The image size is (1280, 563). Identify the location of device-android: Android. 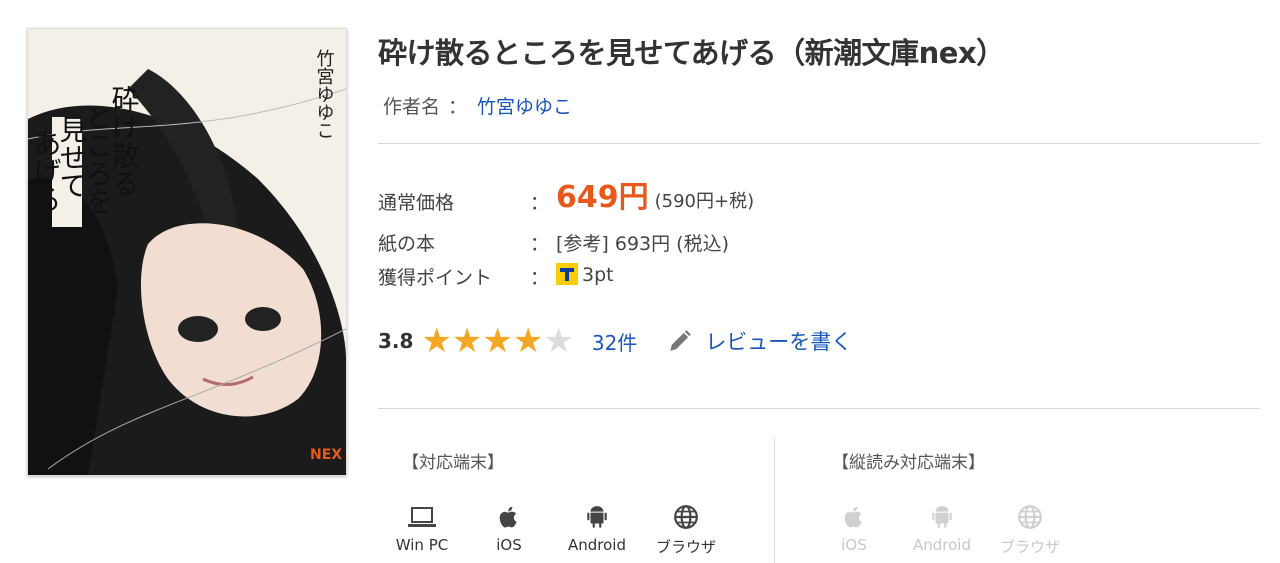
(597, 529).